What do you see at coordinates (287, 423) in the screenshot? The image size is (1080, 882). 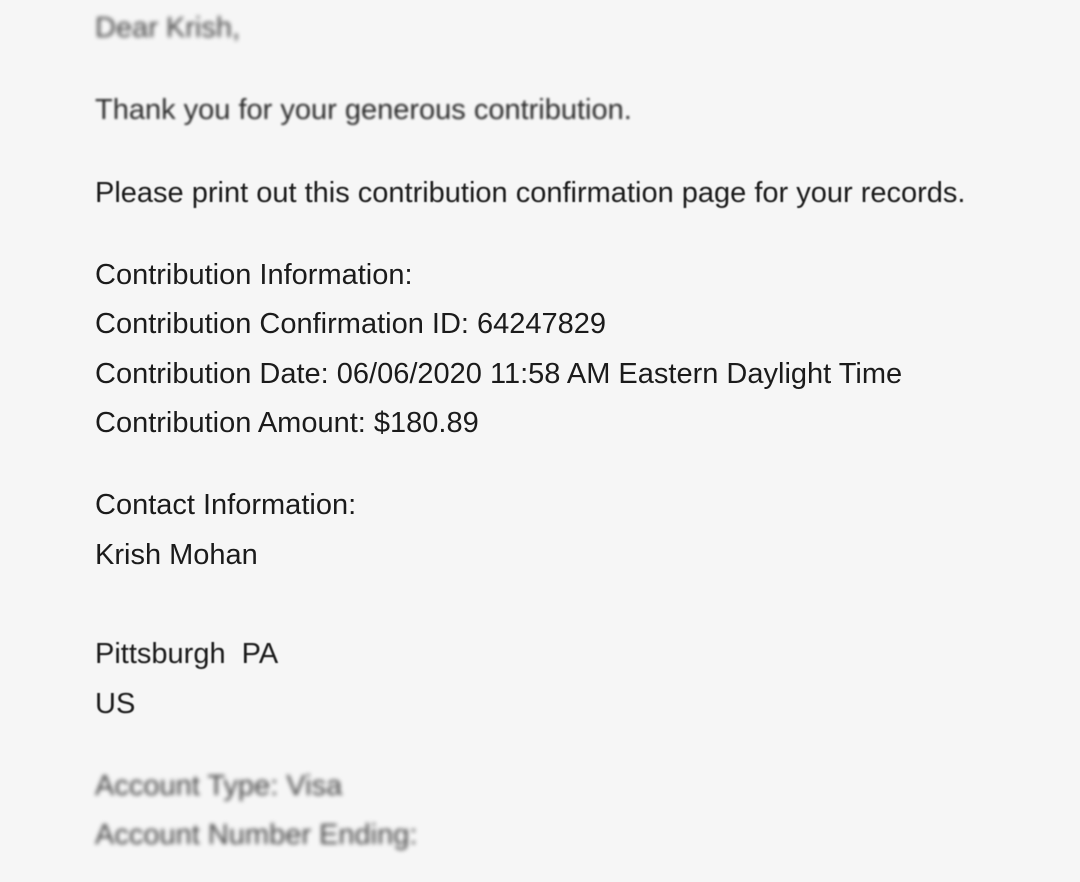 I see `contribution-amount: Contribution Amount: $180.89` at bounding box center [287, 423].